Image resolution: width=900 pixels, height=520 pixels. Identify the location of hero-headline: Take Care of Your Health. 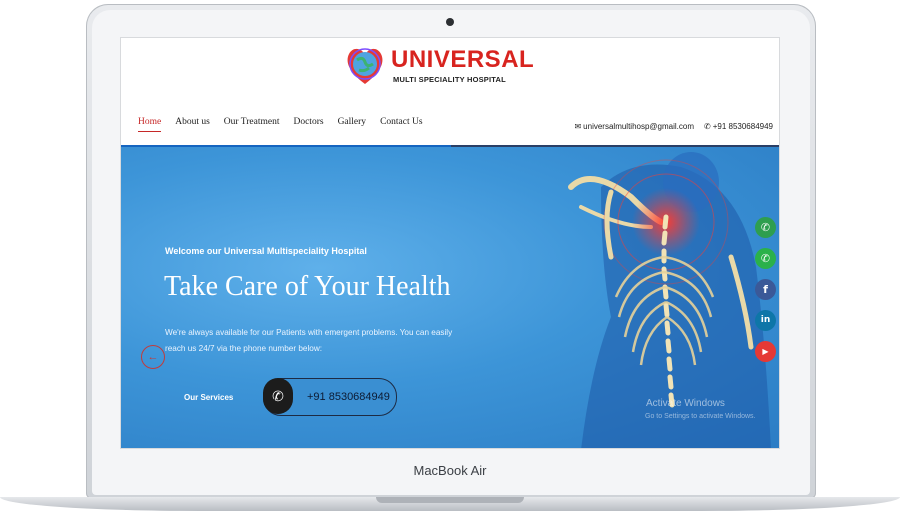
(307, 286).